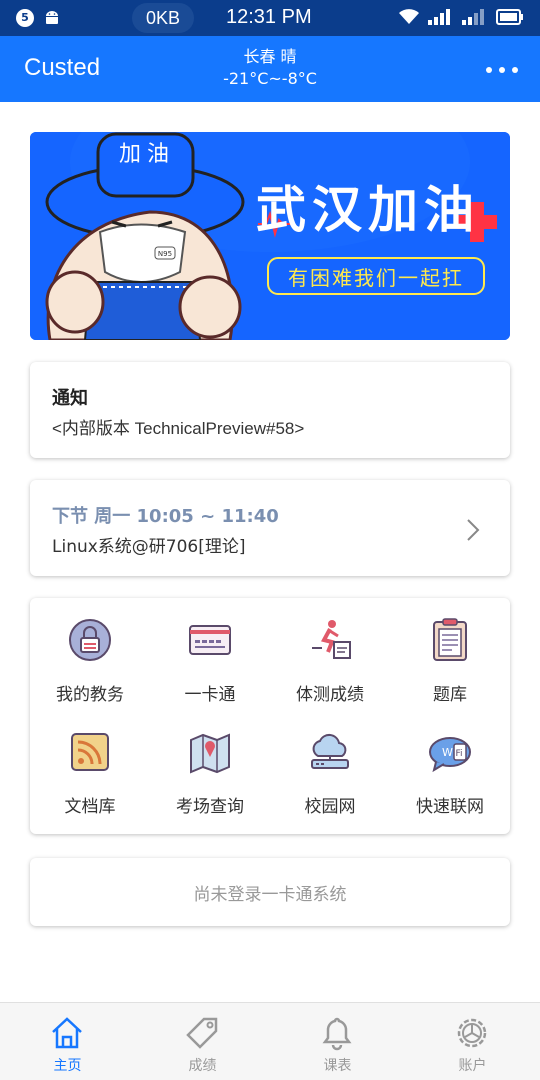 This screenshot has height=1080, width=540. Describe the element at coordinates (376, 278) in the screenshot. I see `banner-slogan: 有困难我们一起扛` at that location.